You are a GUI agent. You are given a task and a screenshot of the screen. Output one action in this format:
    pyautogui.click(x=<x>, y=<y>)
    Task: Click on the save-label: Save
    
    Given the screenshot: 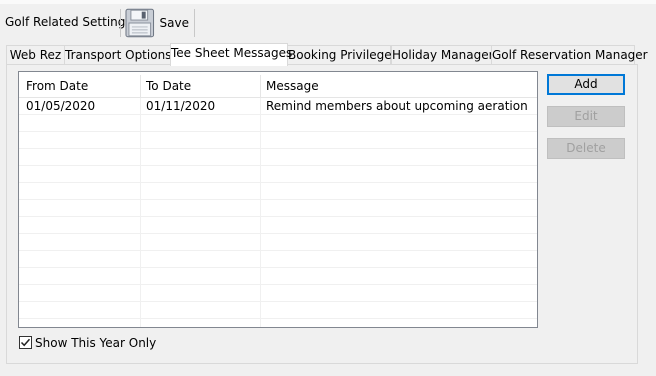 What is the action you would take?
    pyautogui.click(x=174, y=23)
    